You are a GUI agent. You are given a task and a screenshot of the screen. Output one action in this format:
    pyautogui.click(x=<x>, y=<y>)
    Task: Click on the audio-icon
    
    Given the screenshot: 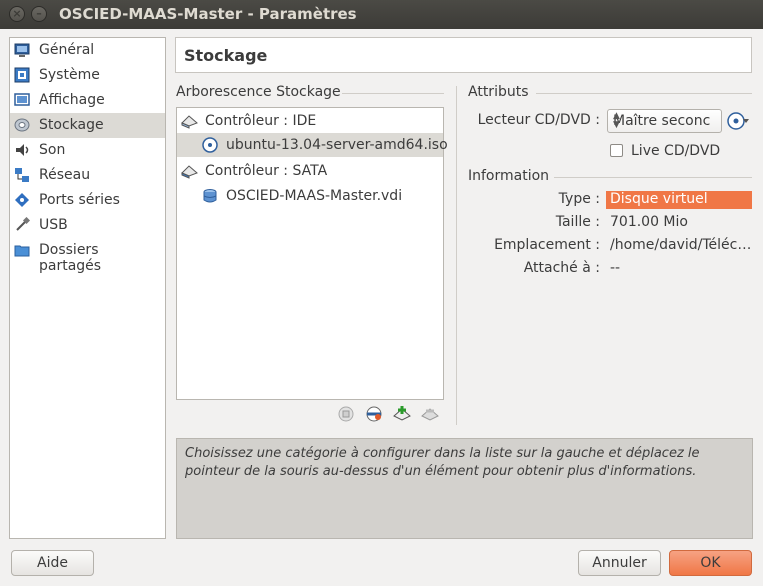 What is the action you would take?
    pyautogui.click(x=22, y=150)
    